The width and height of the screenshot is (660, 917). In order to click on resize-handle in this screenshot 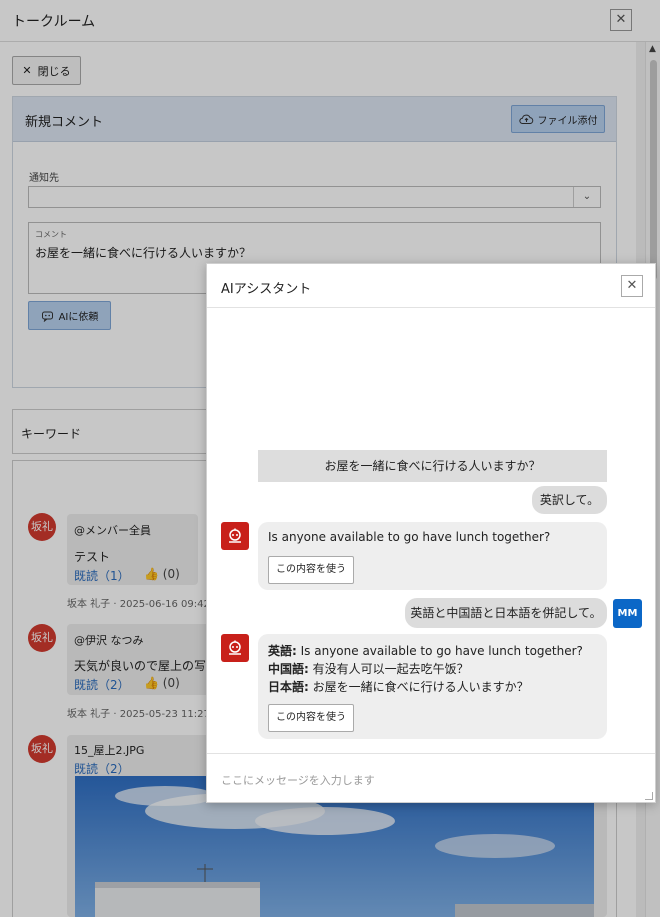, I will do `click(649, 796)`.